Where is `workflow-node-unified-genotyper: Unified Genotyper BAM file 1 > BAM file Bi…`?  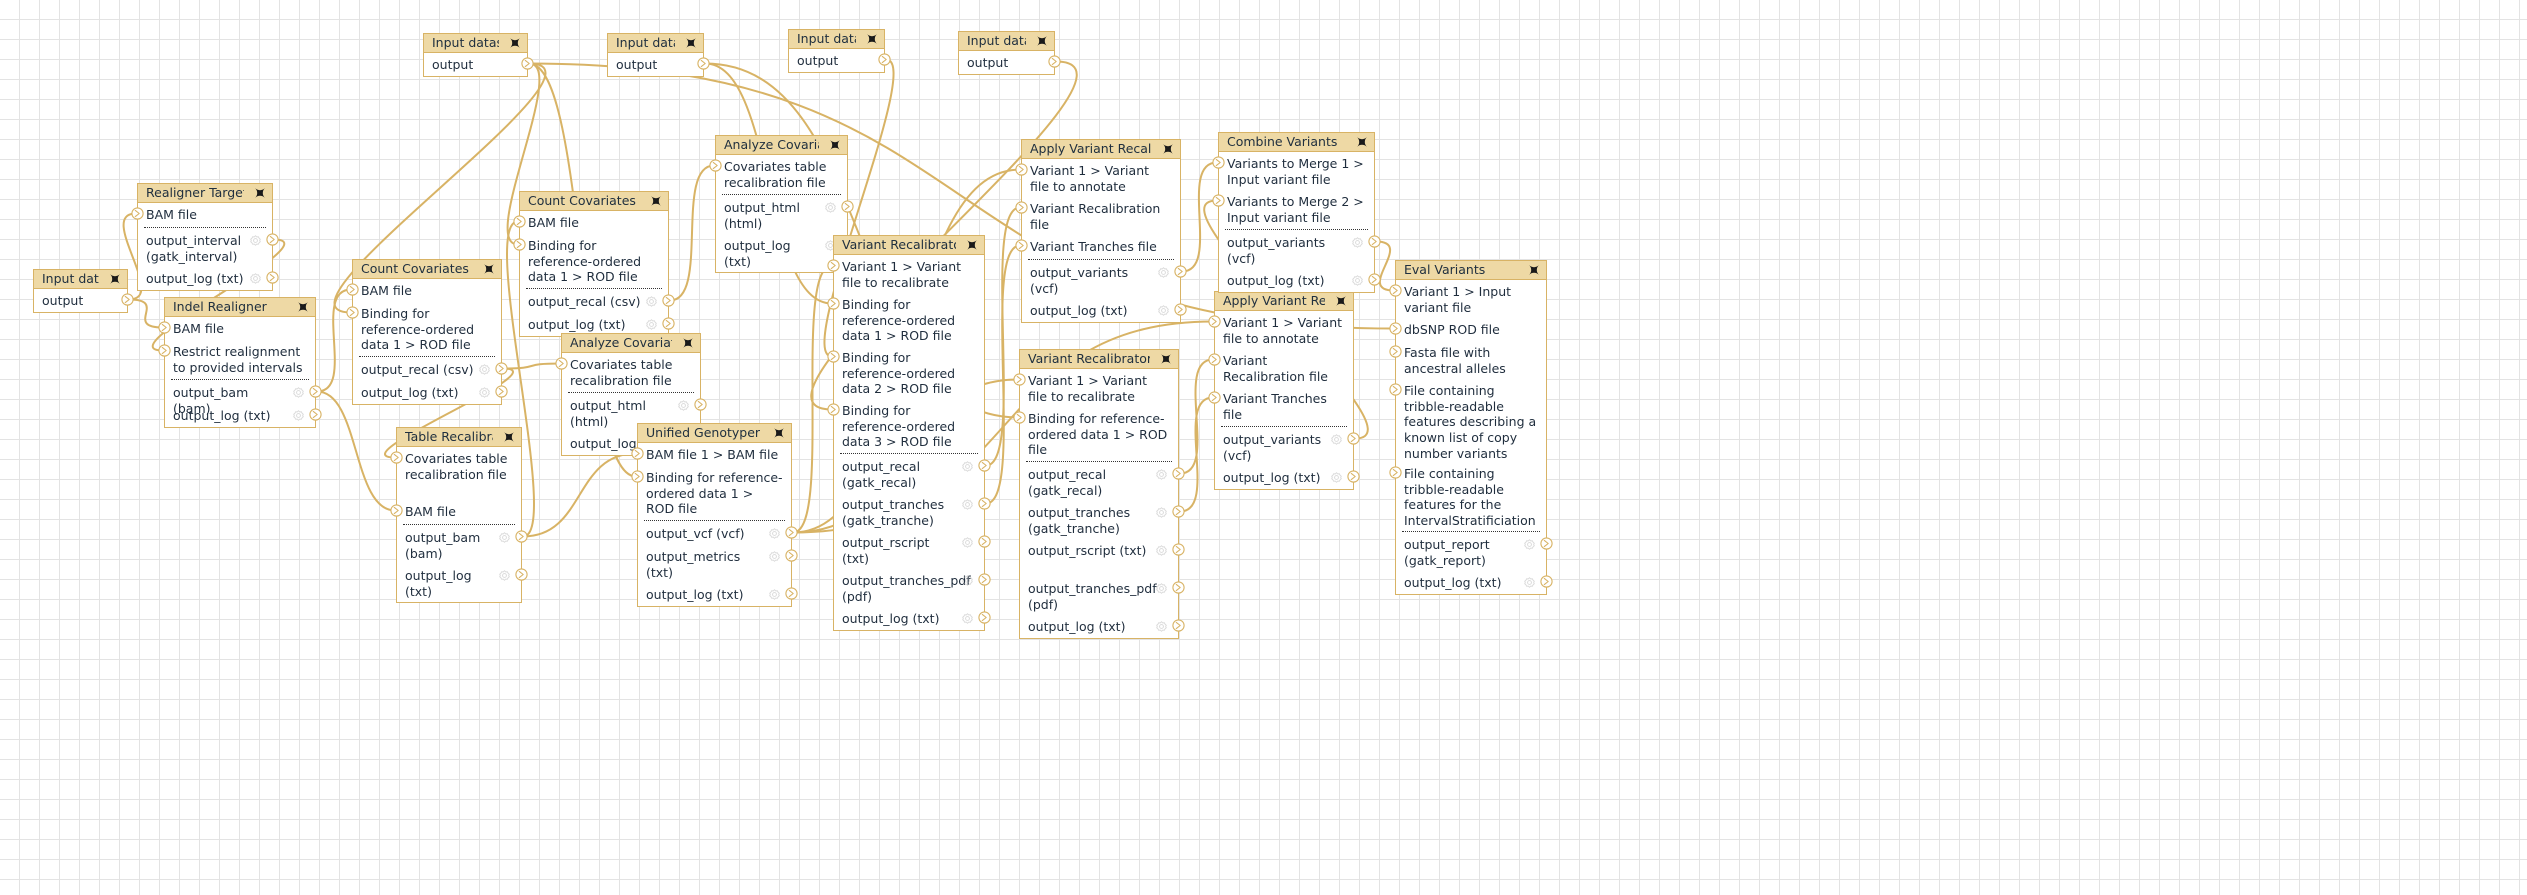
workflow-node-unified-genotyper: Unified Genotyper BAM file 1 > BAM file Bi… is located at coordinates (714, 515).